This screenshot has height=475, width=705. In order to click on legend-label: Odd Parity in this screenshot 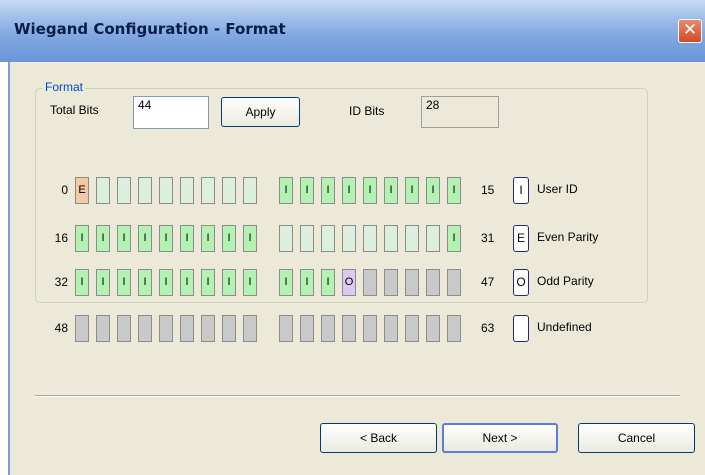, I will do `click(565, 281)`.